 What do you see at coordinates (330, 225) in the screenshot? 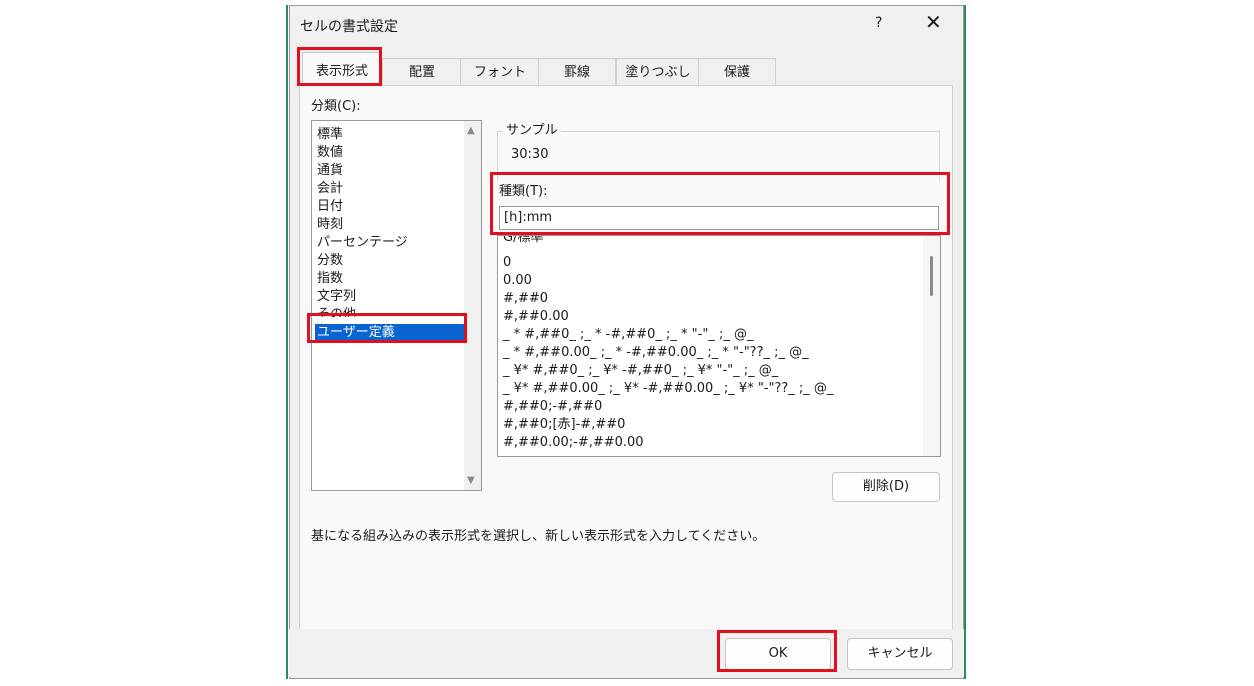
I see `list-item: 時刻` at bounding box center [330, 225].